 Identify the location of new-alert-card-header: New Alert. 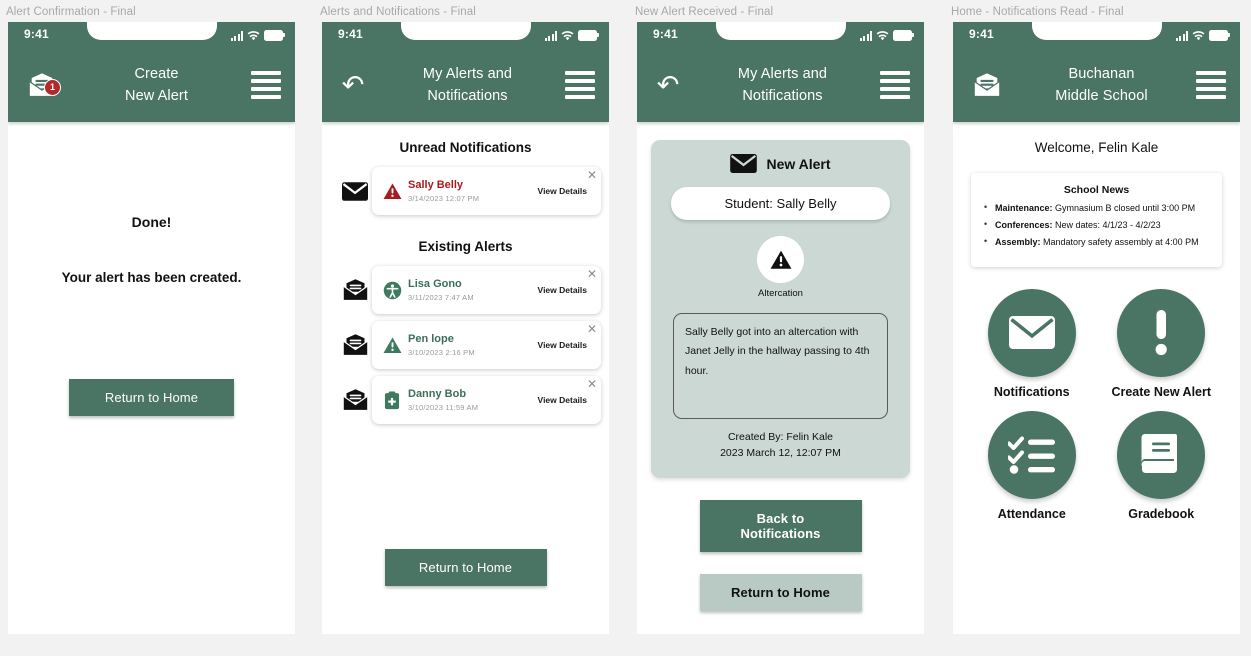
(780, 163).